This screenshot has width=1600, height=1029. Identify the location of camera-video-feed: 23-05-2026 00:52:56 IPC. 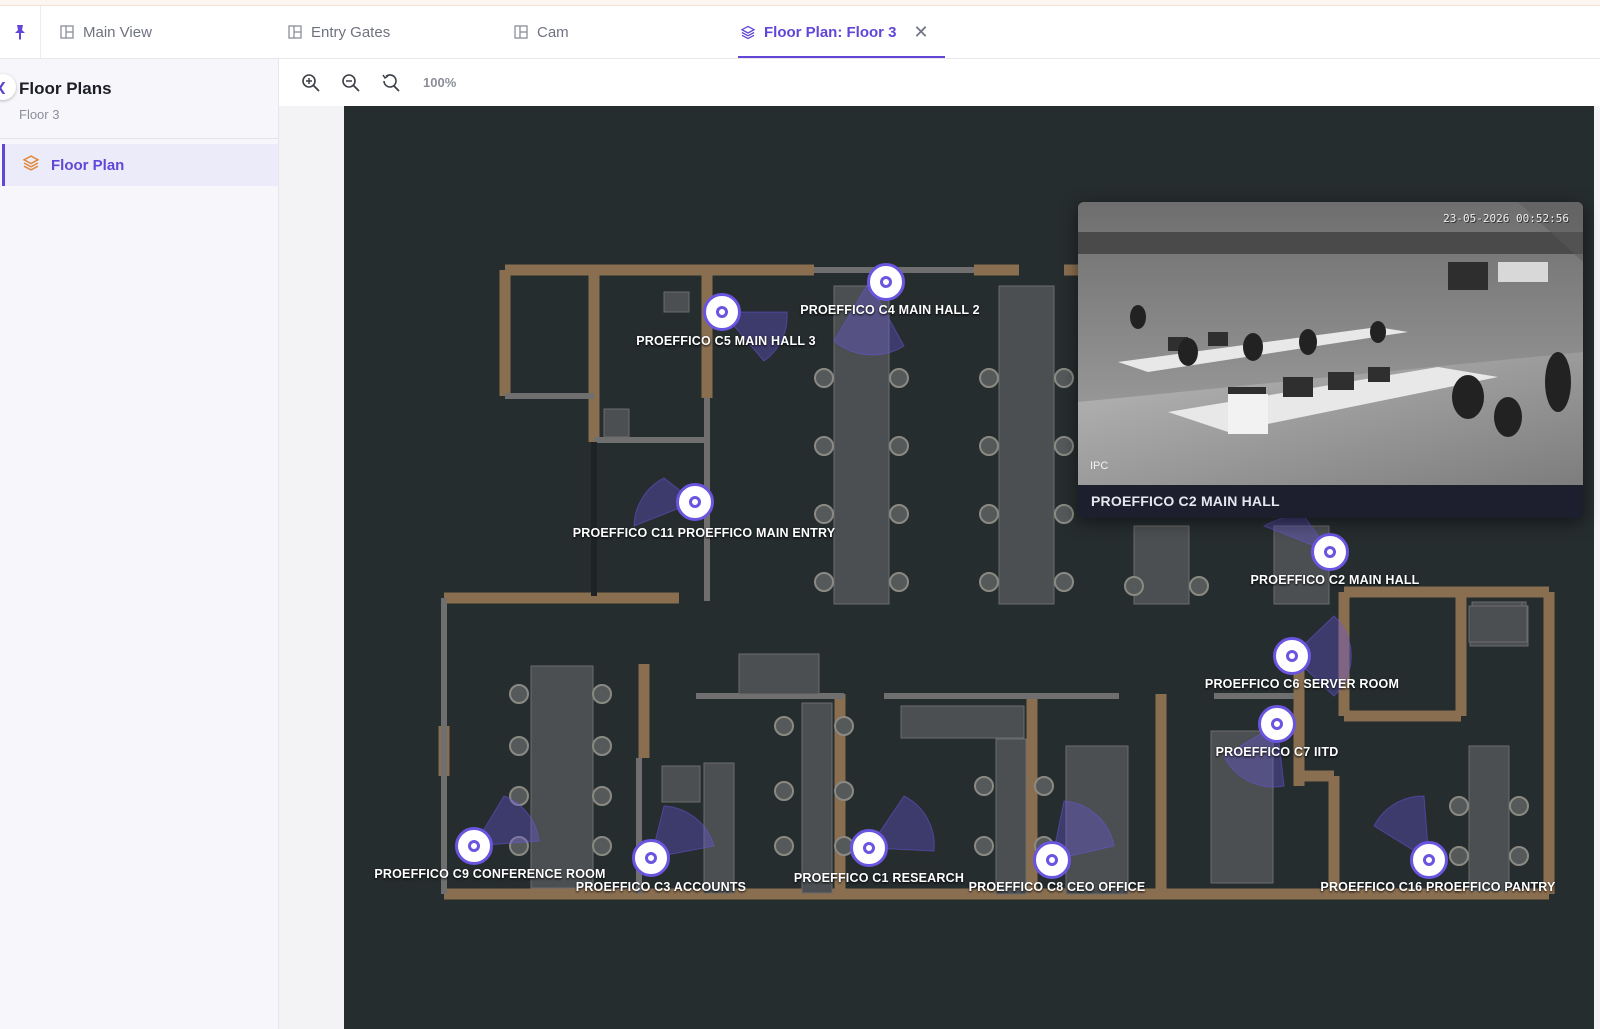
(1330, 343).